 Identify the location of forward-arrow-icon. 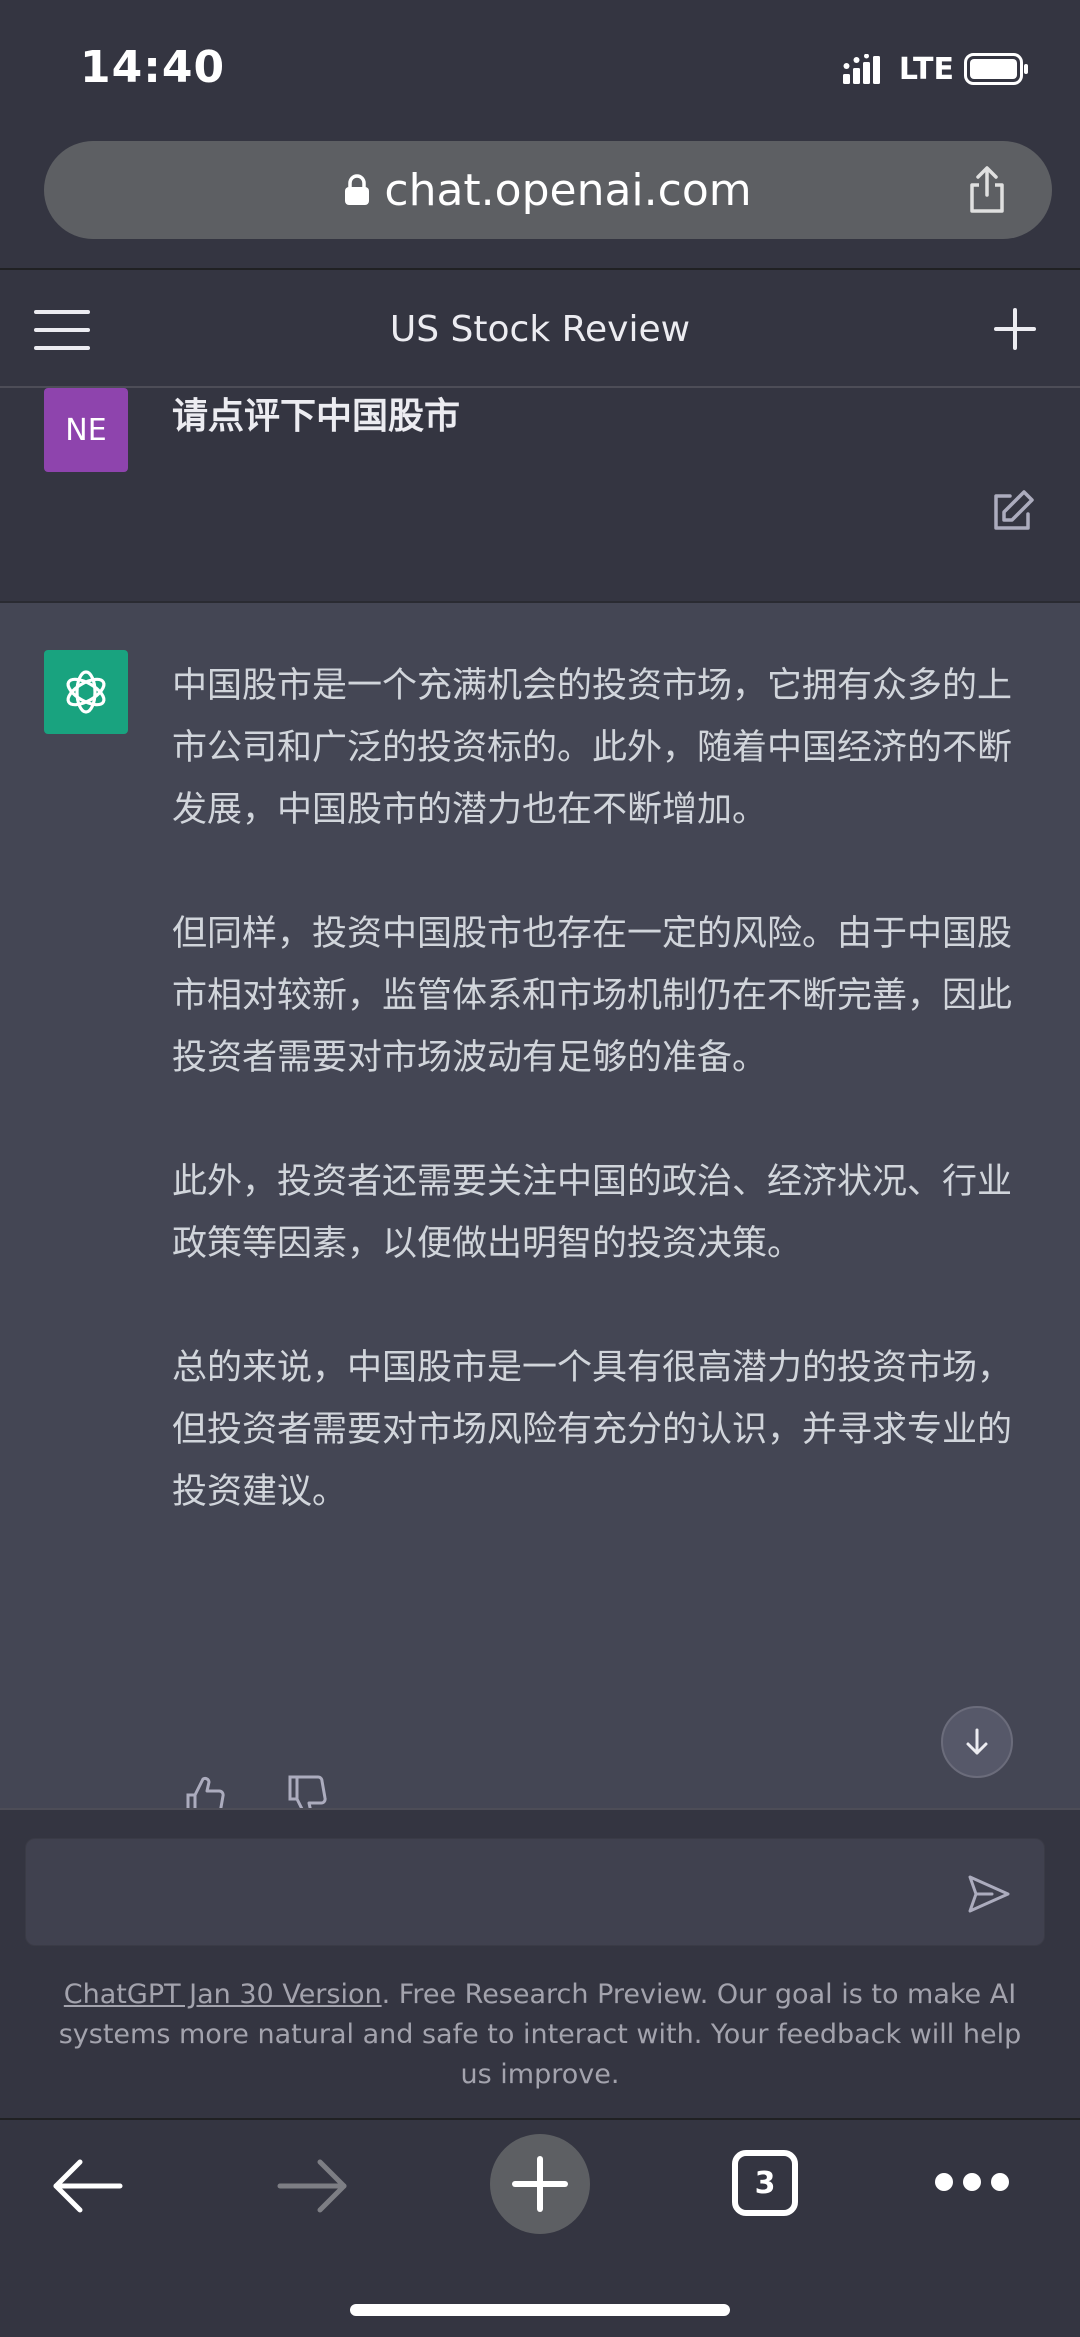
(312, 2186).